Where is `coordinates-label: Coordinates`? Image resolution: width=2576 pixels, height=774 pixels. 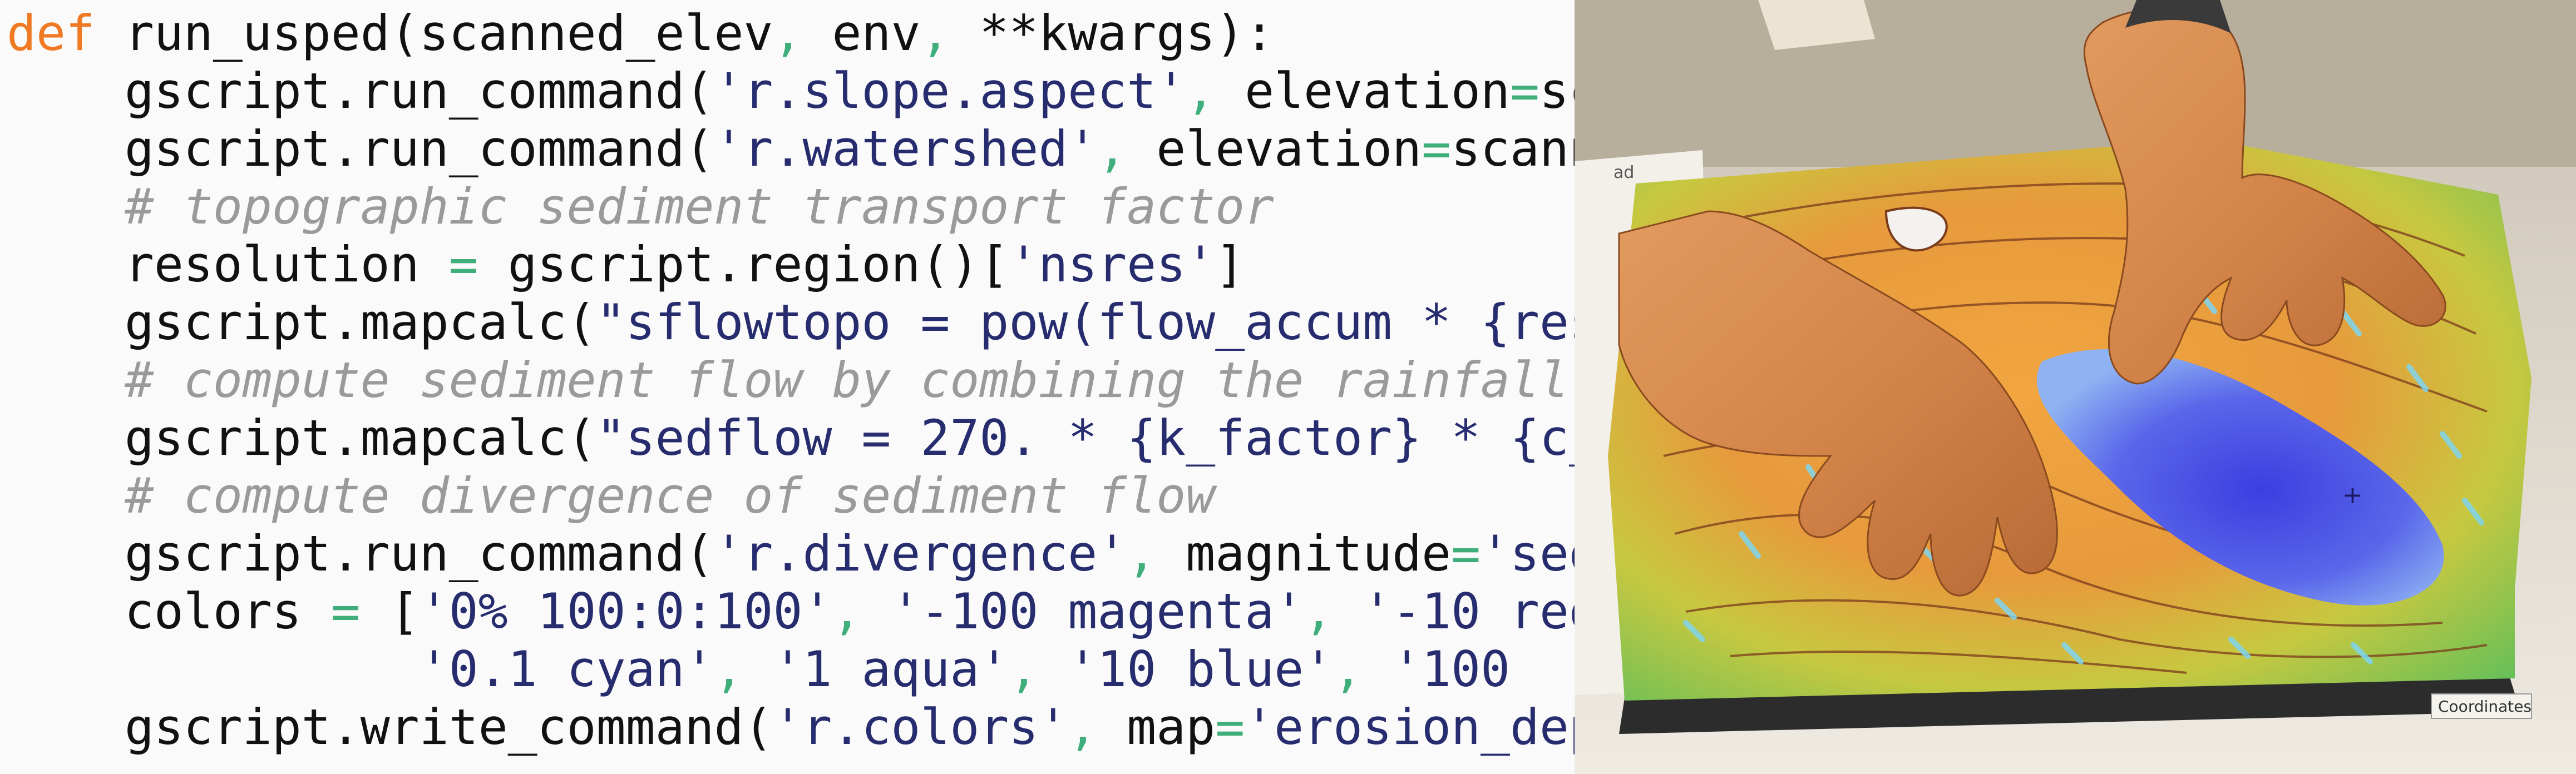
coordinates-label: Coordinates is located at coordinates (2484, 706).